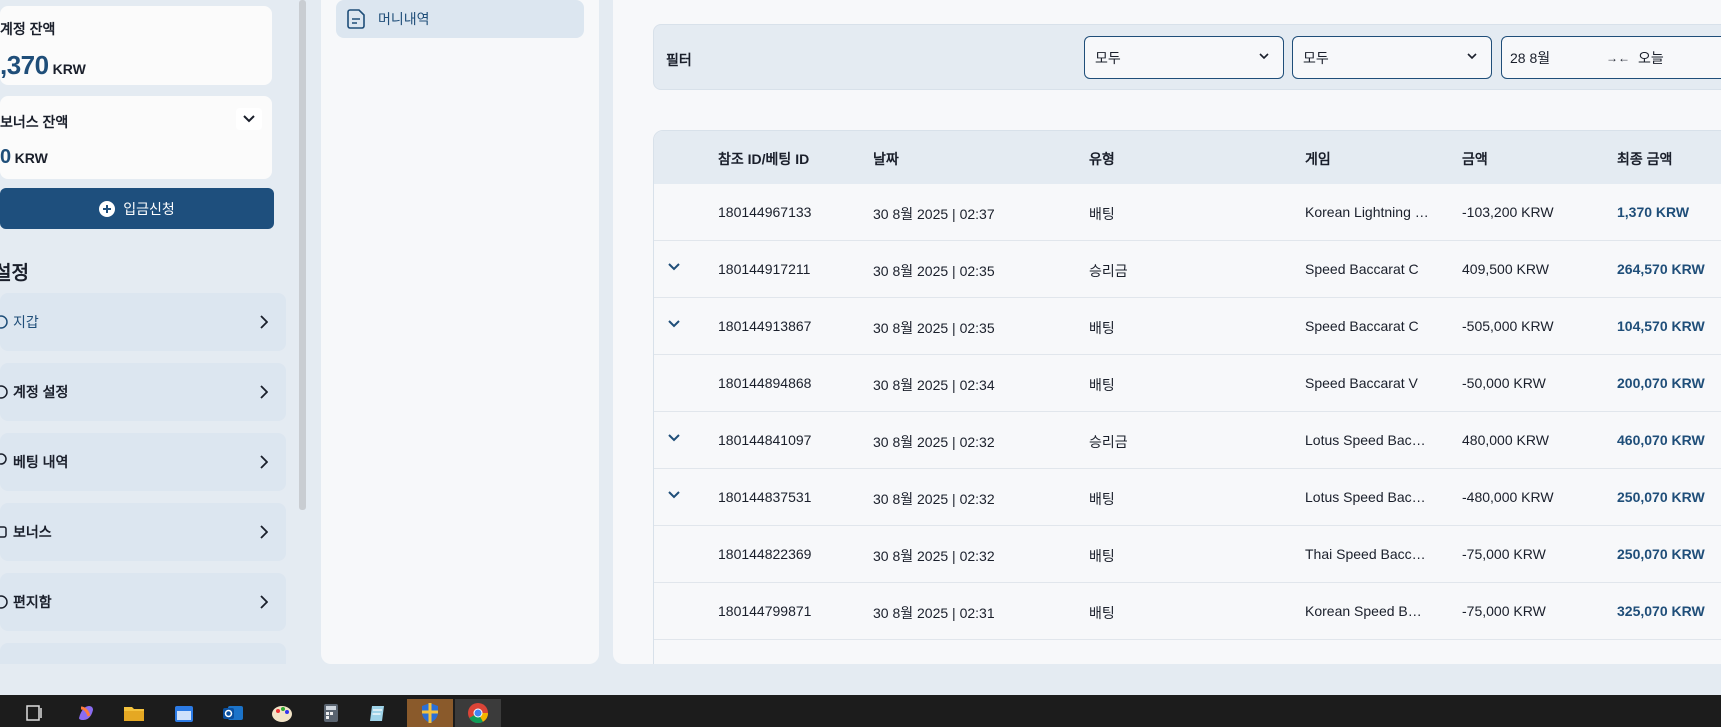 The width and height of the screenshot is (1721, 727). I want to click on header-ref-id: 참조 ID/베팅 ID, so click(764, 159).